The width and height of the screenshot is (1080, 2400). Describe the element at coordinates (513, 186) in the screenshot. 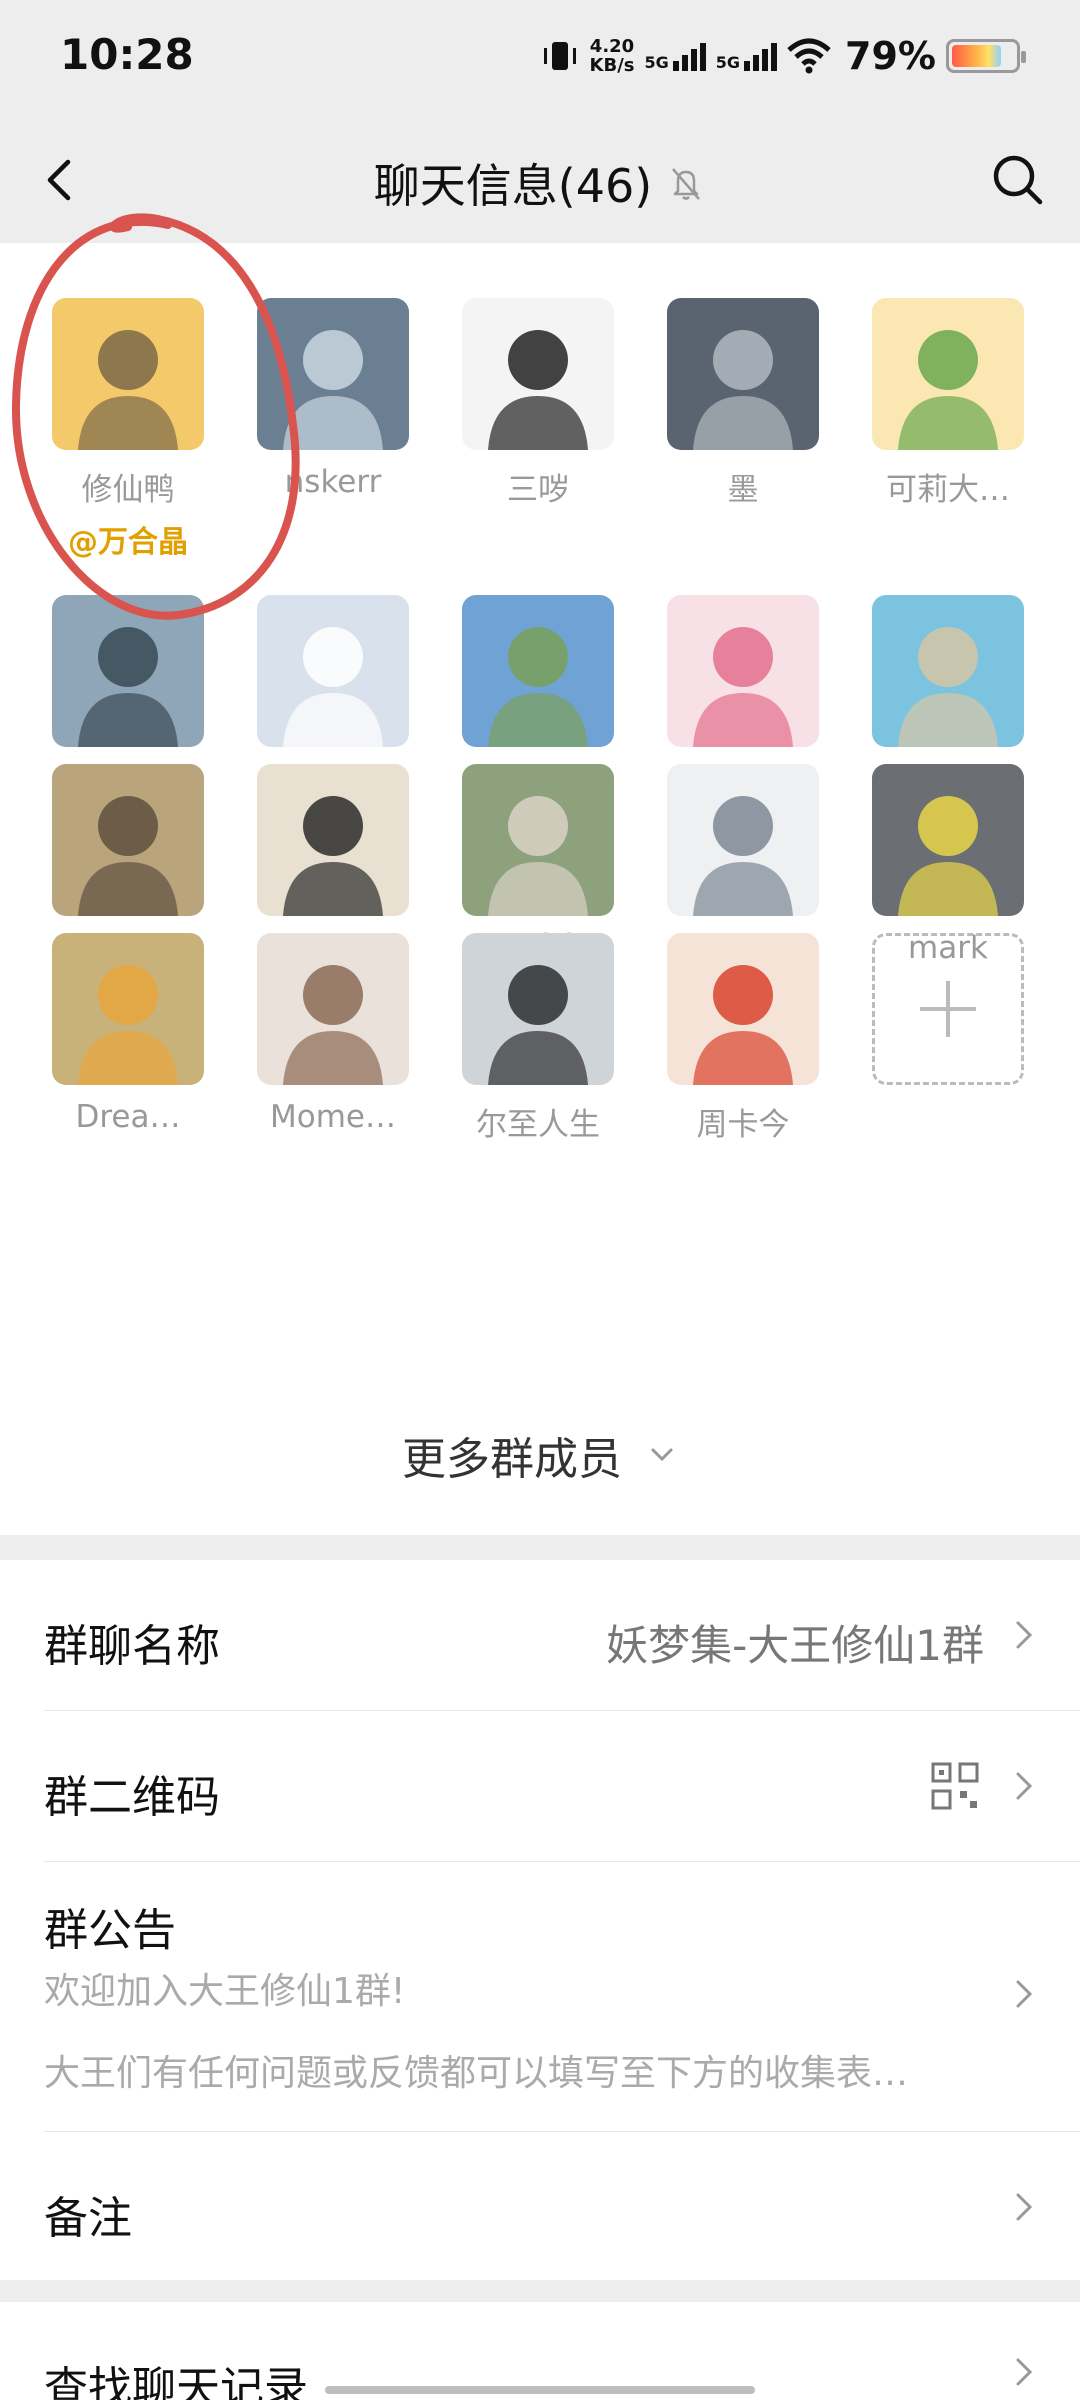

I see `page-title: 聊天信息(46)` at that location.